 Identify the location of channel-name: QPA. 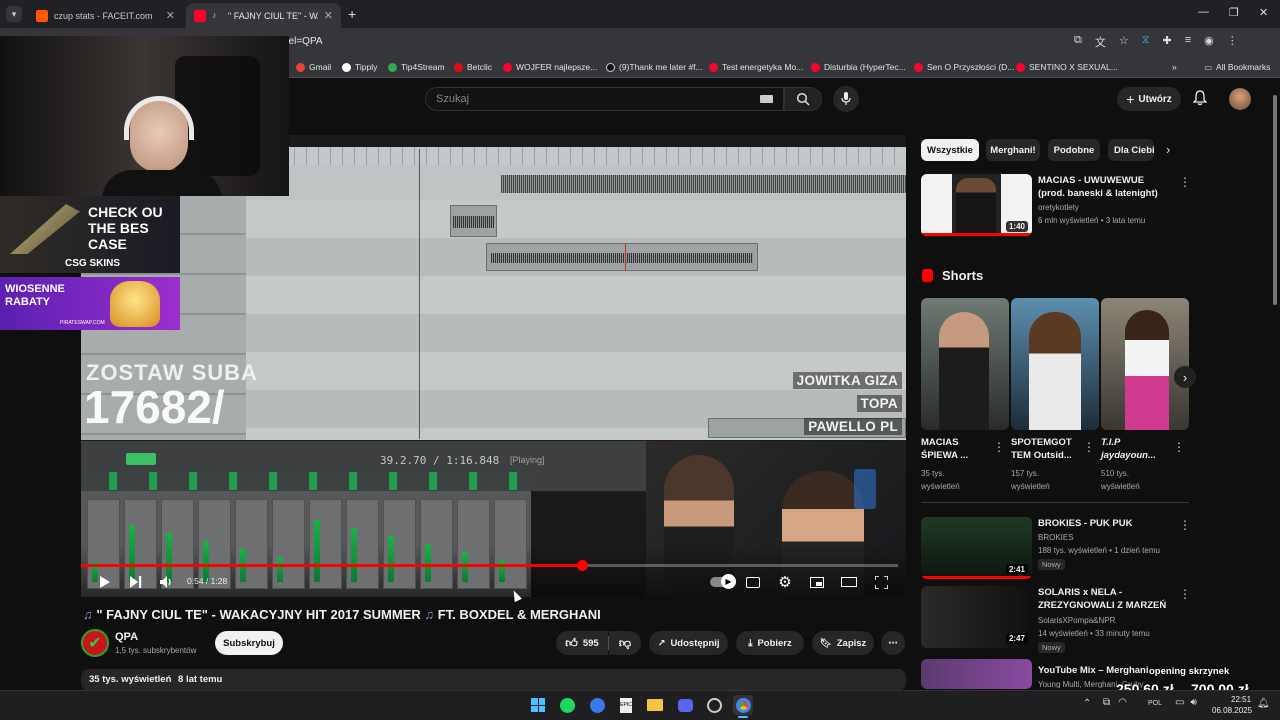
(126, 637).